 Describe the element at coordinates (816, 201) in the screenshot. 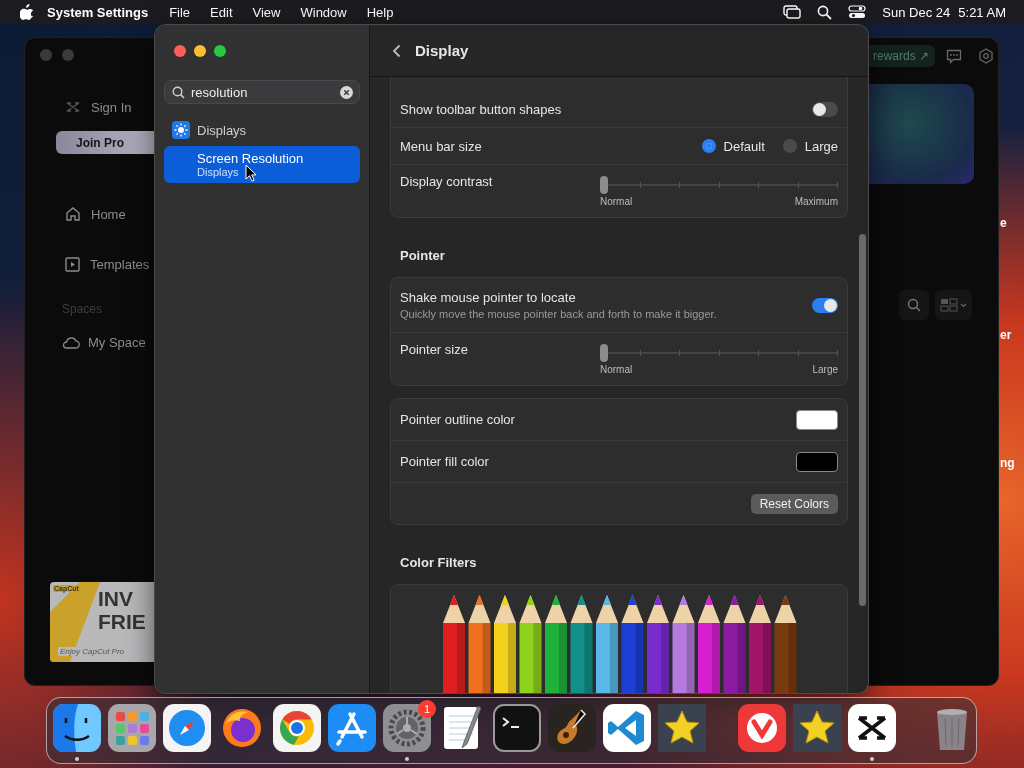

I see `slider-end-label: Maximum` at that location.